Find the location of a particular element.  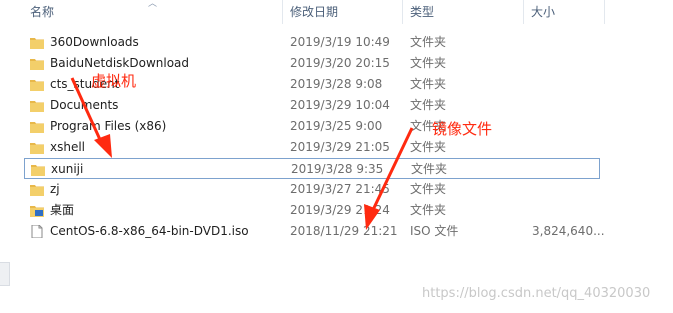

file-modified: 2019/3/28 9:08 is located at coordinates (336, 84).